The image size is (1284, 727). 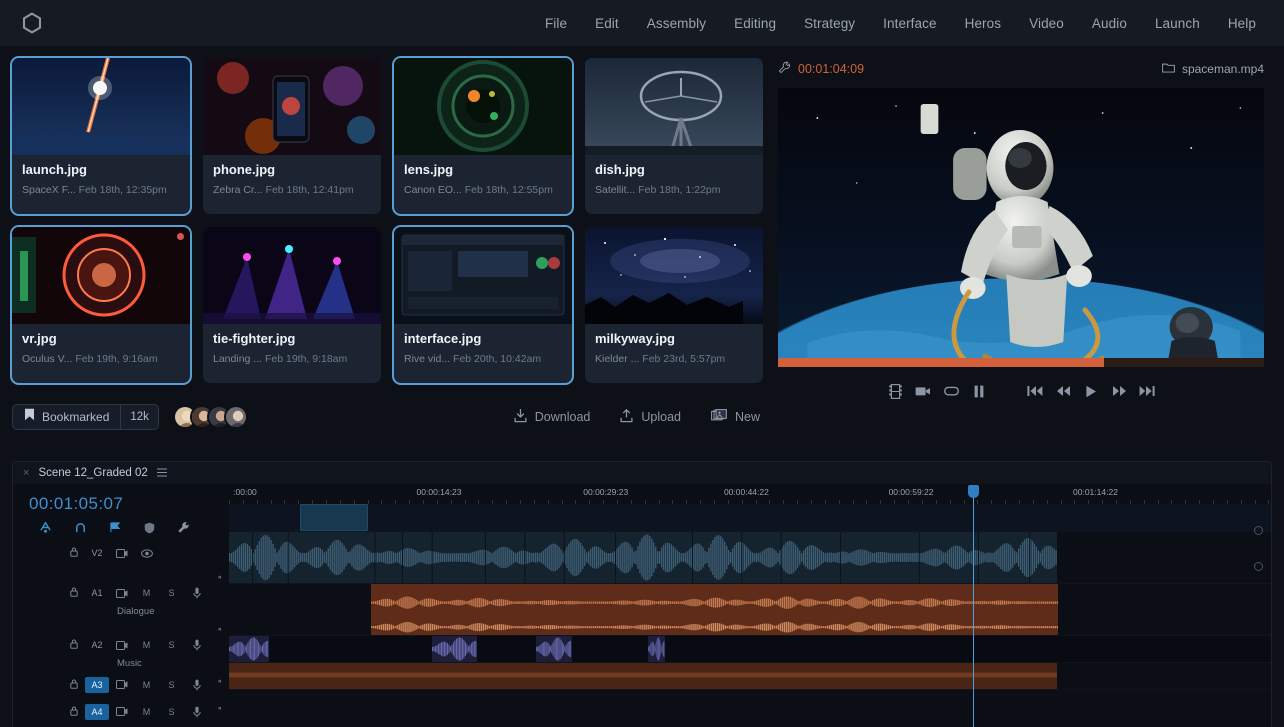 I want to click on track-lane-a3, so click(x=750, y=649).